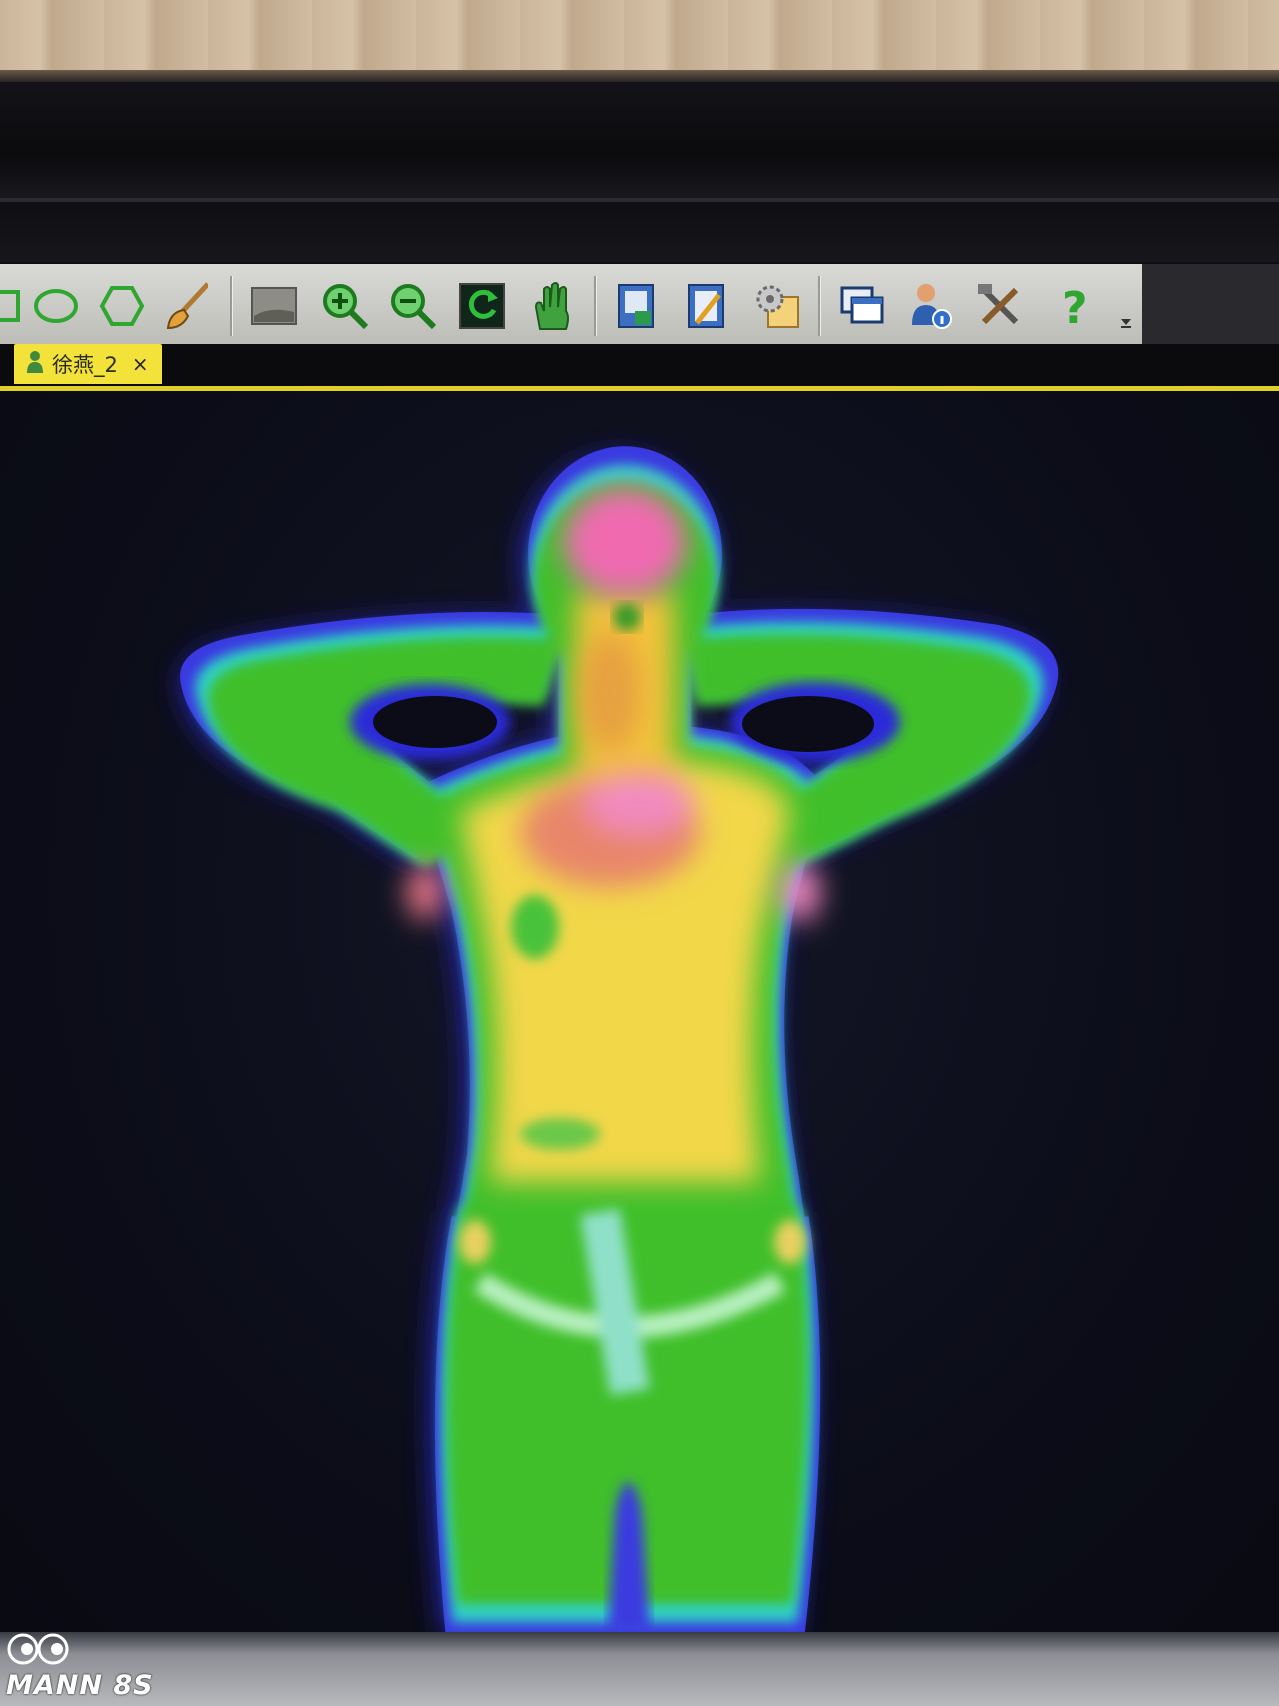 Image resolution: width=1279 pixels, height=1706 pixels. I want to click on help-icon: ?, so click(1076, 306).